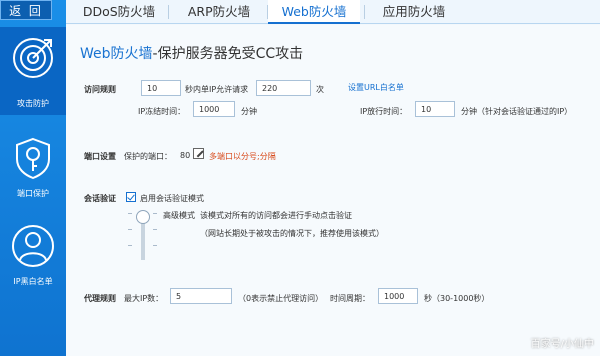  I want to click on enable-session-verify-text: 启用会话验证模式, so click(172, 198).